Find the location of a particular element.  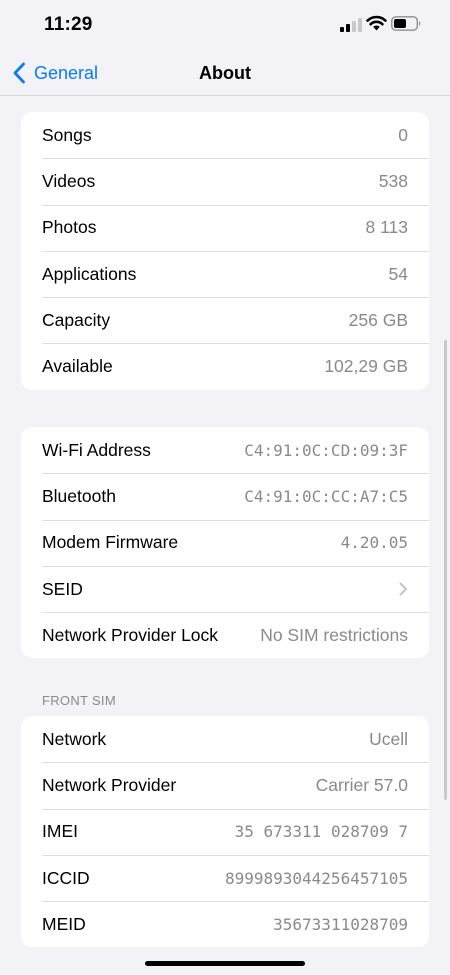

row-label: Capacity is located at coordinates (76, 319).